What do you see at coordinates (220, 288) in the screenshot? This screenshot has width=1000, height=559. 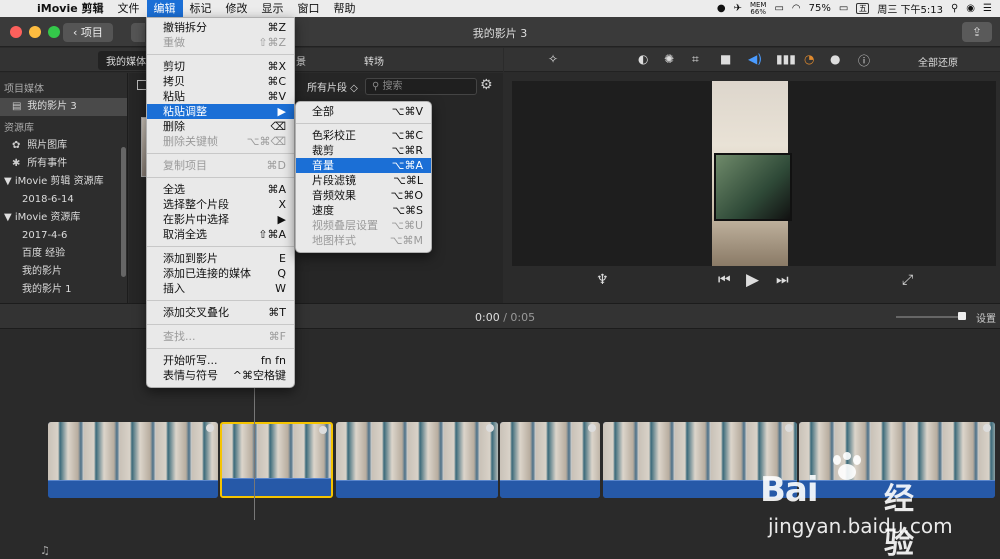 I see `edit-menu-item: 插入 W` at bounding box center [220, 288].